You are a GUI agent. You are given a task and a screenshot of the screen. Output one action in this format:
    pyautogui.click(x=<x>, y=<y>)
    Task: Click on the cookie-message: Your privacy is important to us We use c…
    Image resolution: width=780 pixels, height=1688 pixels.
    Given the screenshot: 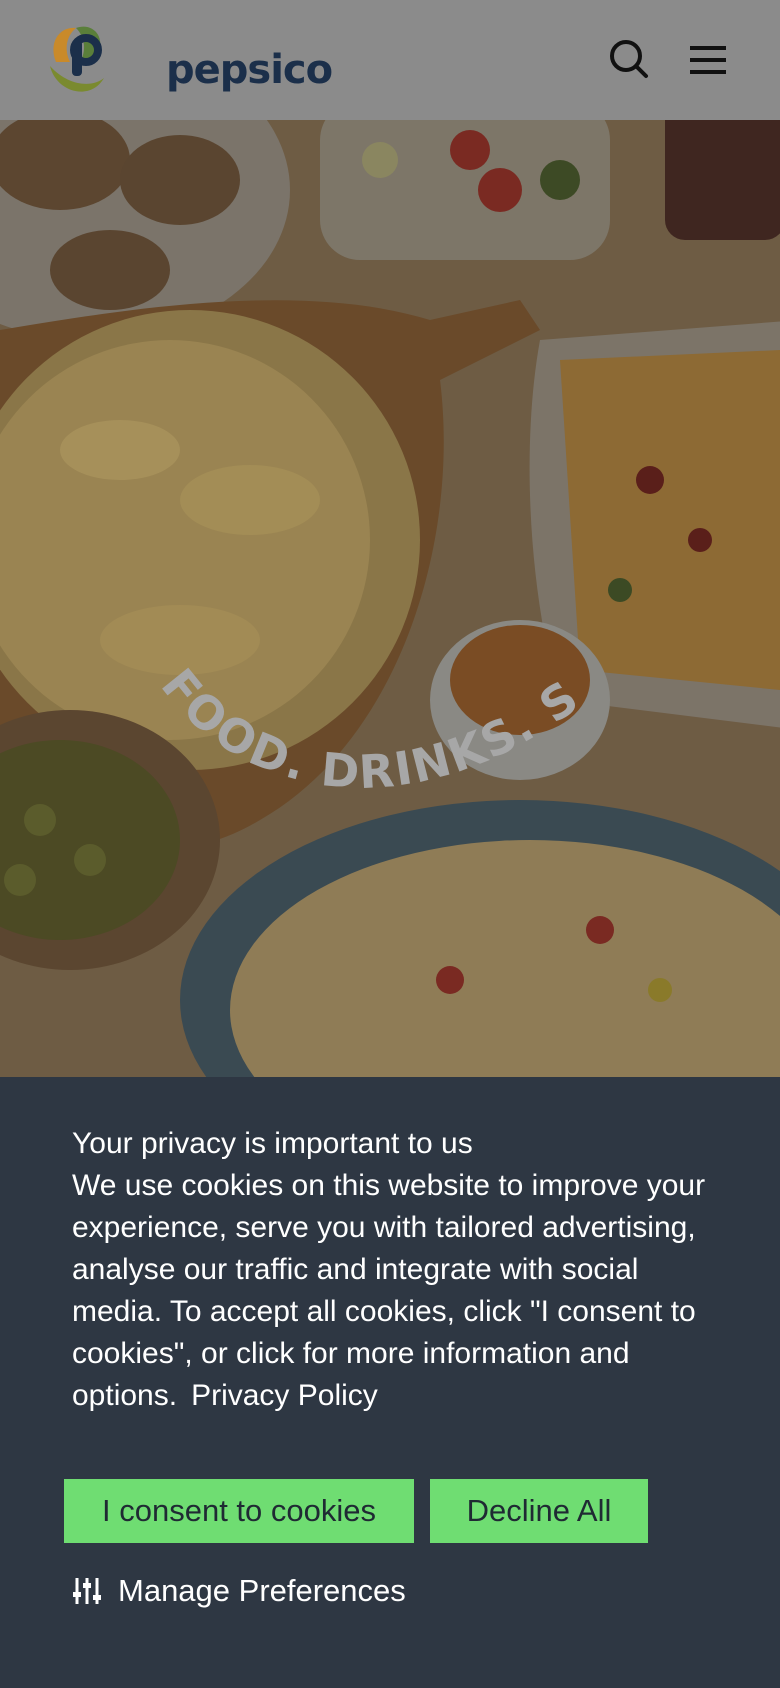 What is the action you would take?
    pyautogui.click(x=397, y=1270)
    